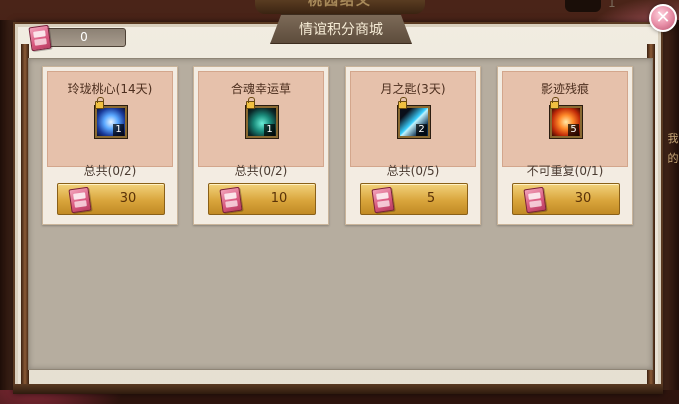 The width and height of the screenshot is (679, 404). Describe the element at coordinates (414, 122) in the screenshot. I see `item-slot: 2` at that location.